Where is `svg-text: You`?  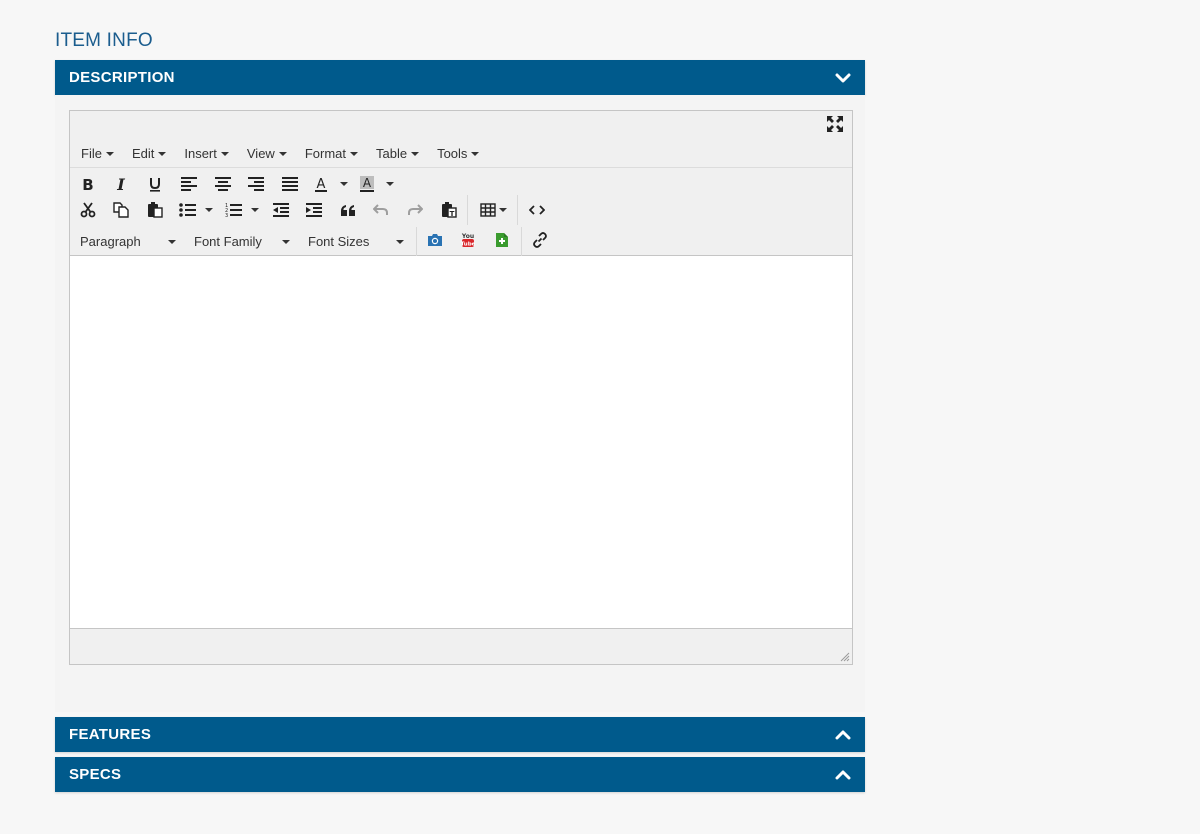 svg-text: You is located at coordinates (467, 236).